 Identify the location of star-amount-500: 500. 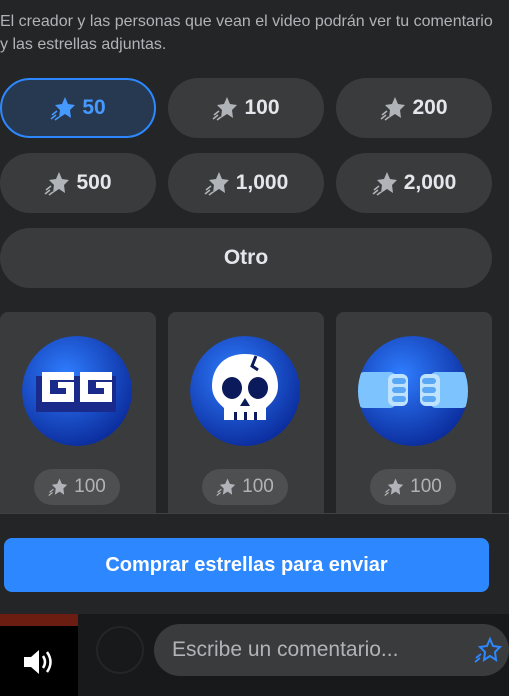
(78, 183).